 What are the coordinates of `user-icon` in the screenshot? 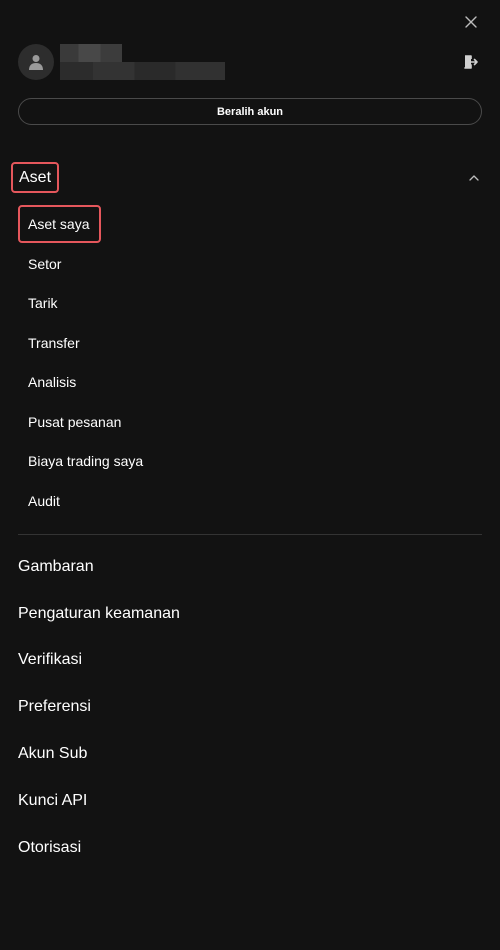 It's located at (36, 62).